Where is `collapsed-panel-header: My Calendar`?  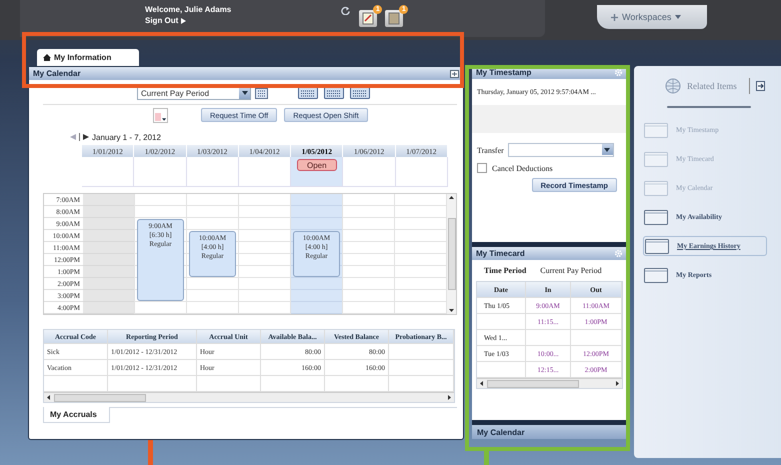 collapsed-panel-header: My Calendar is located at coordinates (549, 432).